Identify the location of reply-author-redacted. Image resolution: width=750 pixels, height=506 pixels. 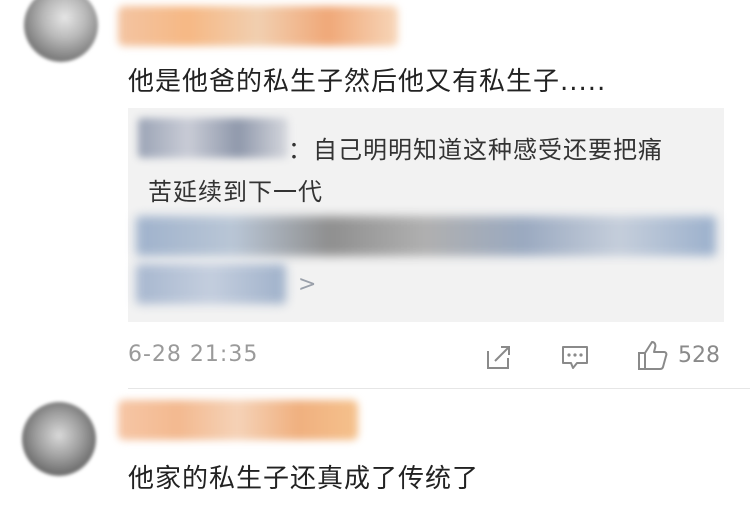
(213, 138).